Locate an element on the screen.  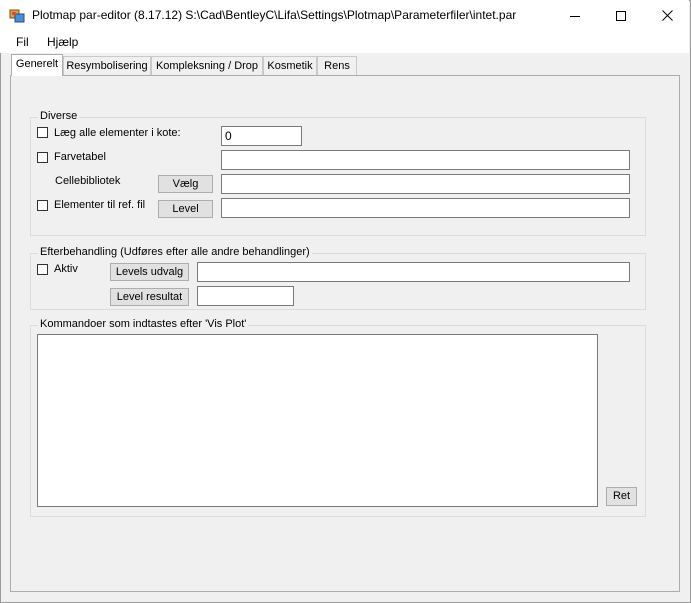
diverse-group-title: Diverse is located at coordinates (59, 116).